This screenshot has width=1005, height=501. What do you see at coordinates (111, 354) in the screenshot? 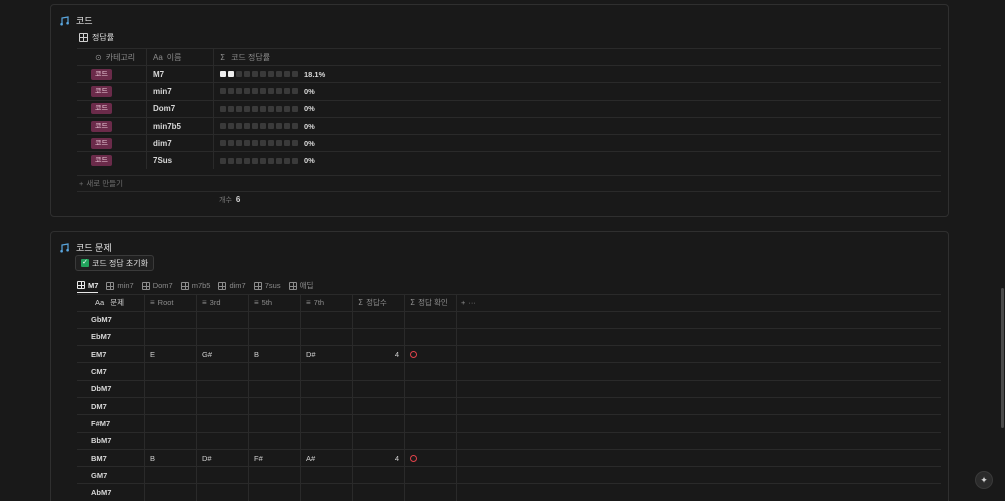
I see `problem-cell: EM7` at bounding box center [111, 354].